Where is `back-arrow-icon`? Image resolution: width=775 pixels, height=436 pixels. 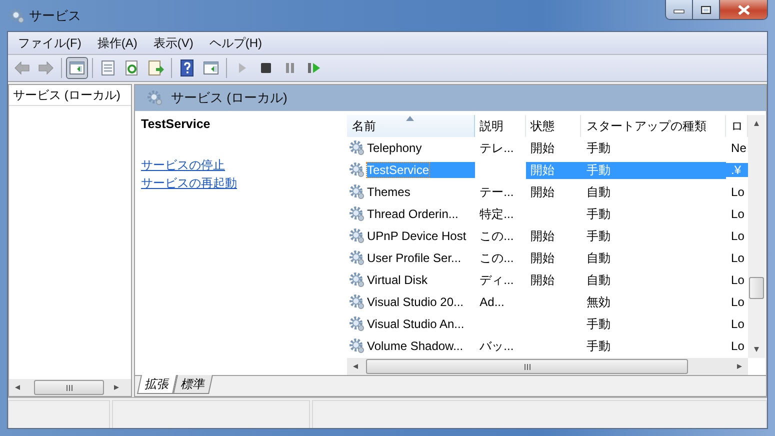
back-arrow-icon is located at coordinates (22, 68).